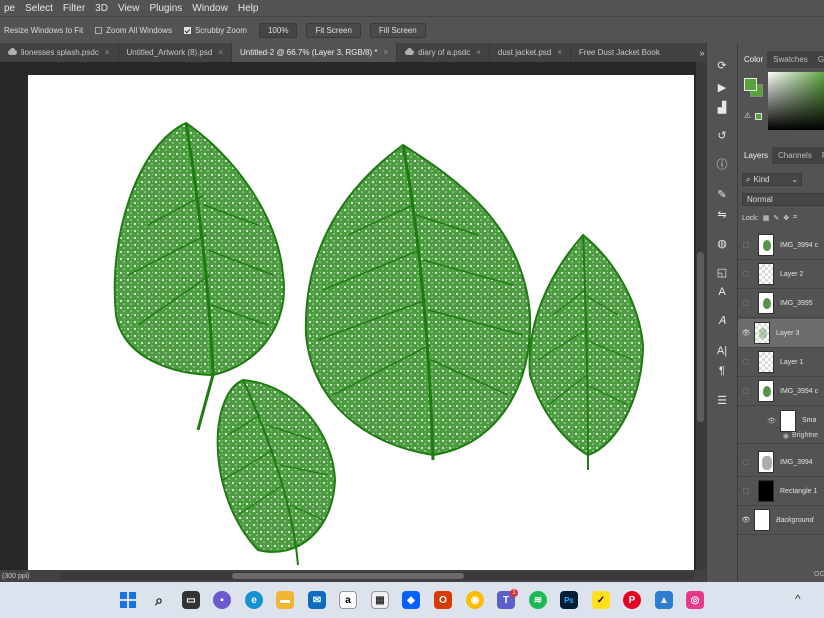 Image resolution: width=824 pixels, height=618 pixels. I want to click on blend-mode-select: Normal, so click(783, 199).